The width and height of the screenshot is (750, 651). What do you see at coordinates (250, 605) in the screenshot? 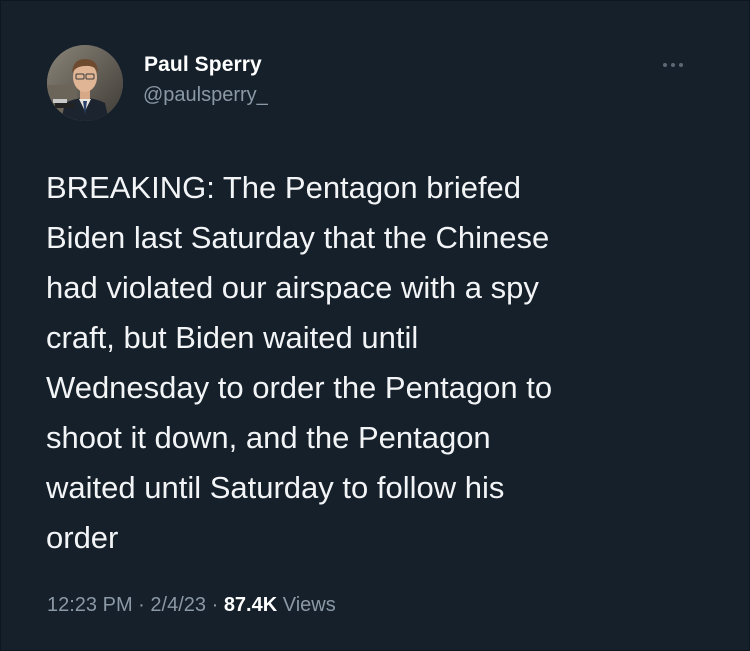
I see `views-count: 87.4K` at bounding box center [250, 605].